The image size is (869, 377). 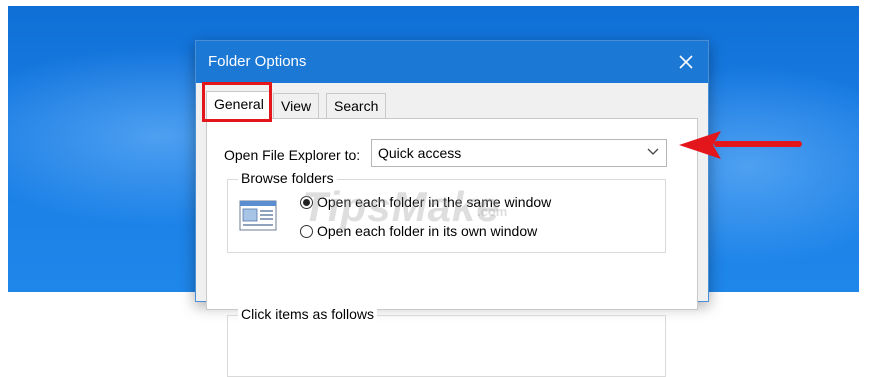 What do you see at coordinates (452, 62) in the screenshot?
I see `title-bar: Folder Options` at bounding box center [452, 62].